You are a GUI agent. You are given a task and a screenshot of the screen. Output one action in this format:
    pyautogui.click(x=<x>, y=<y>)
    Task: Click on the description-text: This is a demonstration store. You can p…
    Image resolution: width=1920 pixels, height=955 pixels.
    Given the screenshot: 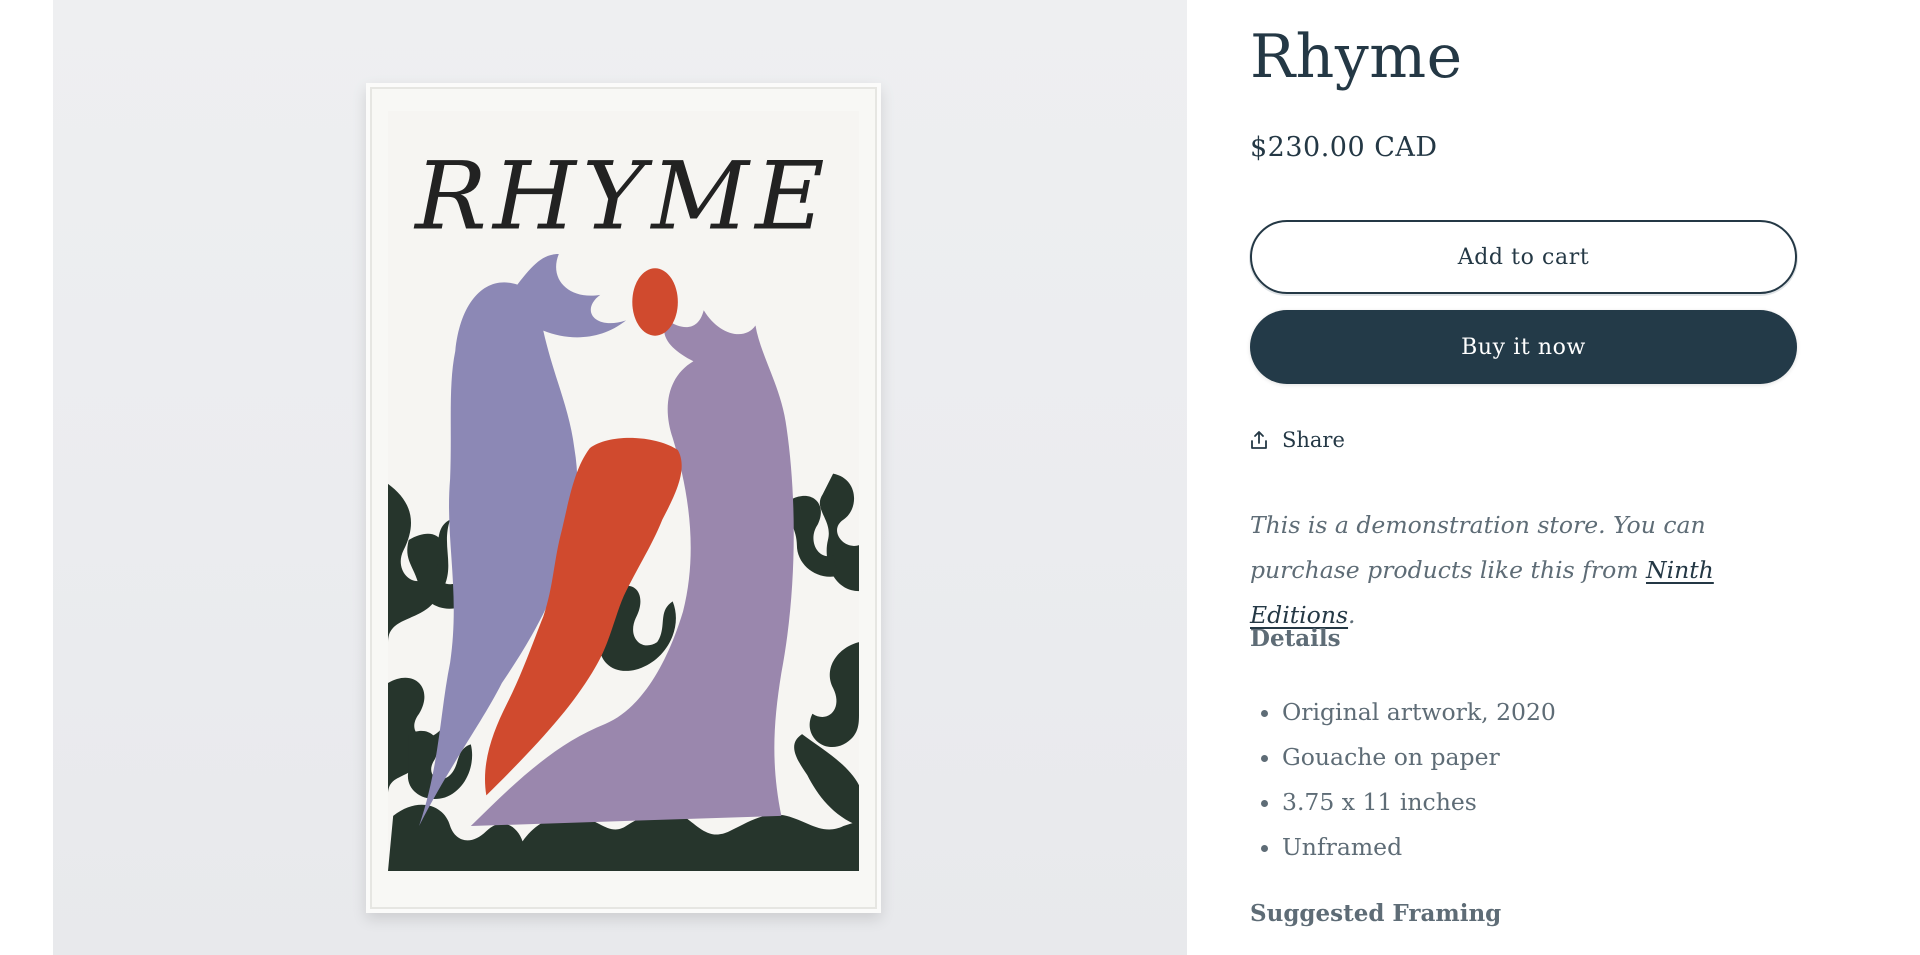 What is the action you would take?
    pyautogui.click(x=1478, y=547)
    